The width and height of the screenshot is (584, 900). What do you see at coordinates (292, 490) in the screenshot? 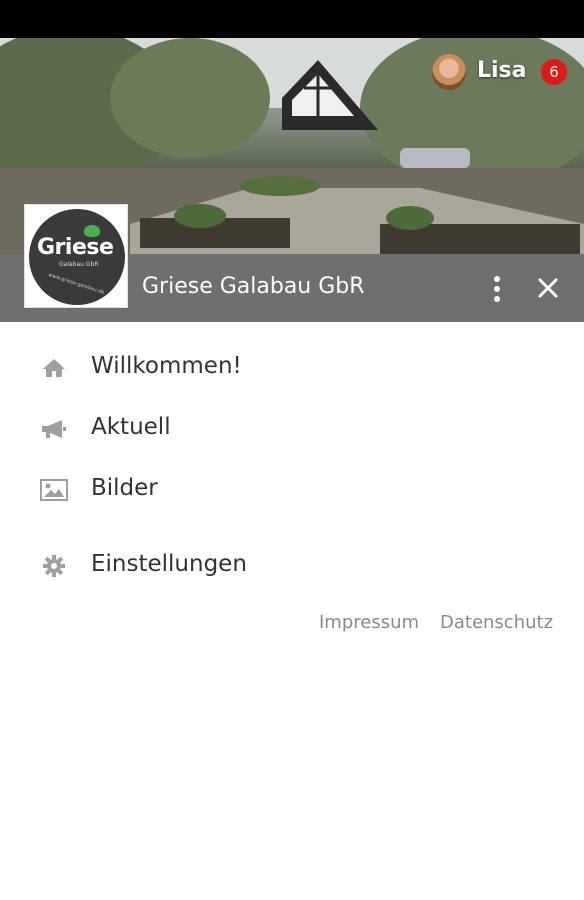
I see `menu-item-bilder: Bilder` at bounding box center [292, 490].